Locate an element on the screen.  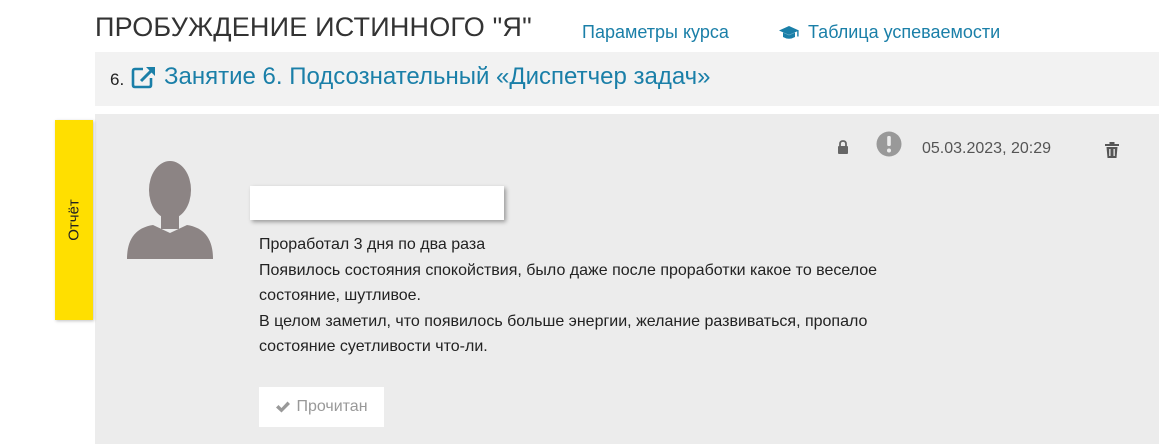
report-date: 05.03.2023, 20:29 is located at coordinates (987, 148).